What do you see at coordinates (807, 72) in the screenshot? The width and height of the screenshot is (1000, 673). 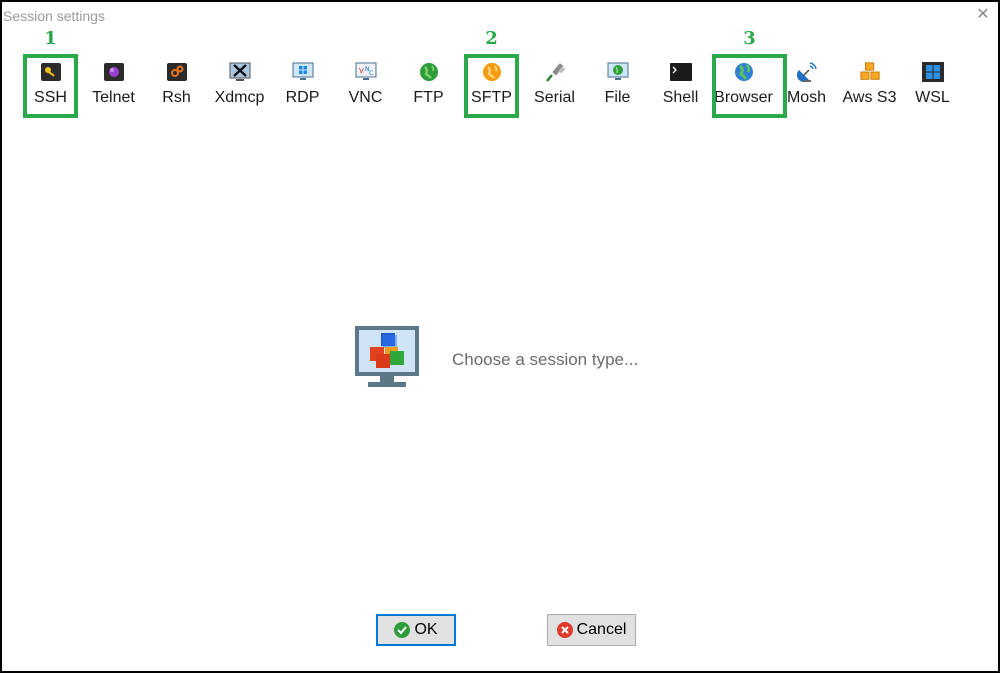 I see `mosh-satellite-icon` at bounding box center [807, 72].